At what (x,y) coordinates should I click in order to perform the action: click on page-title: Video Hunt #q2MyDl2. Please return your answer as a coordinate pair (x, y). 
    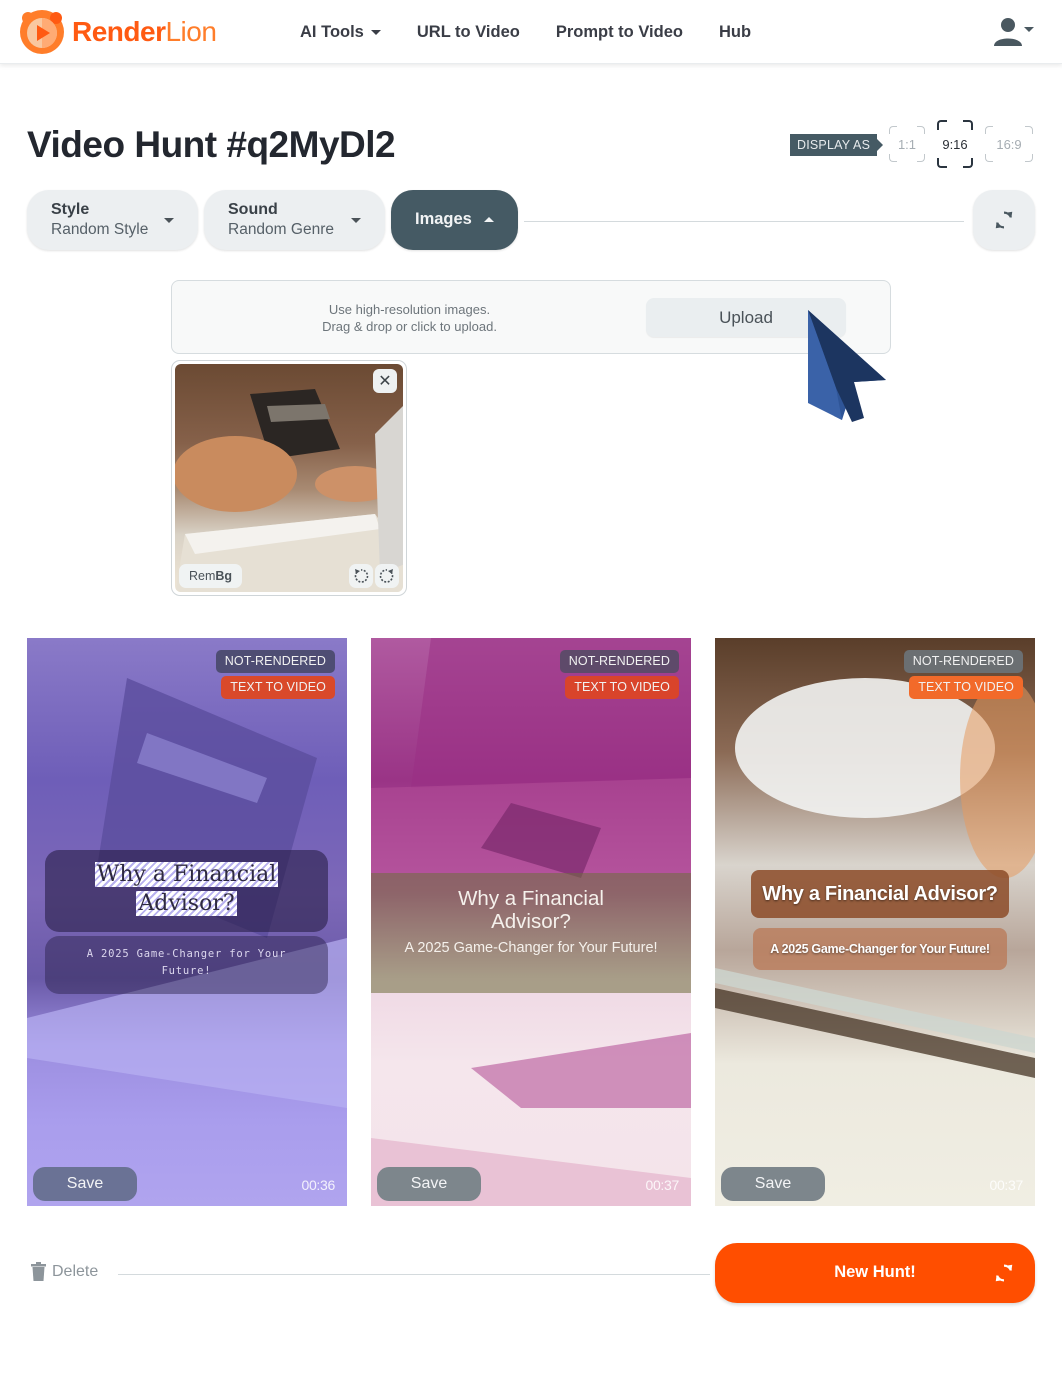
    Looking at the image, I should click on (211, 144).